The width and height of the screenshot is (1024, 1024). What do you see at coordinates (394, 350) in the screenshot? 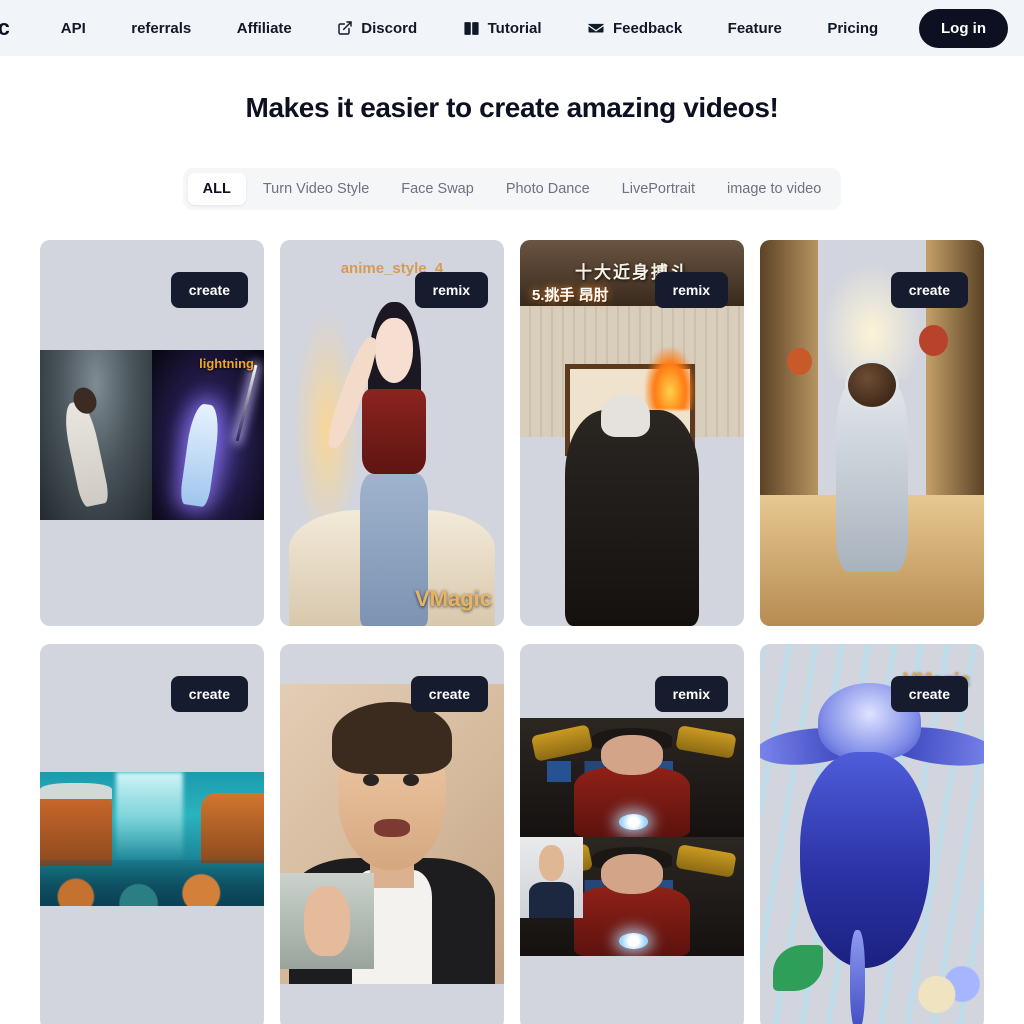
I see `anime-face` at bounding box center [394, 350].